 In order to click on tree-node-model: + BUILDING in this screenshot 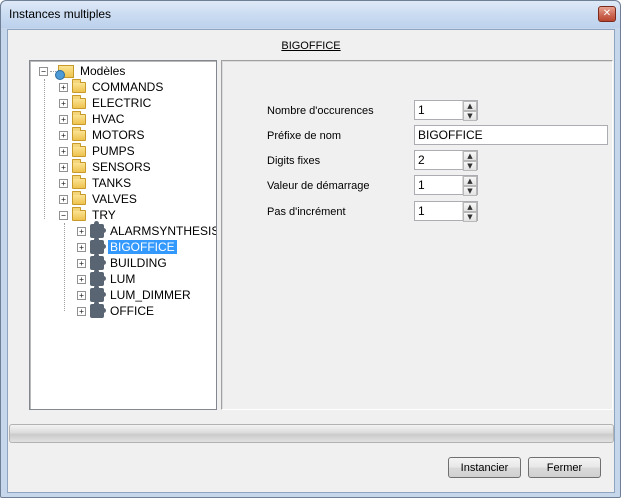, I will do `click(123, 262)`.